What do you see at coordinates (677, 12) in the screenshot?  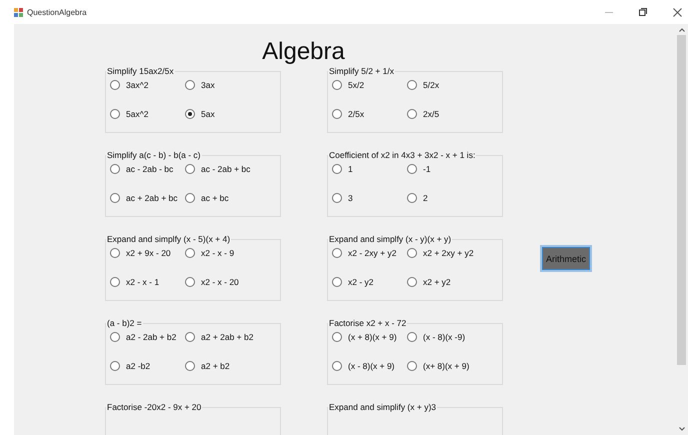 I see `close-icon` at bounding box center [677, 12].